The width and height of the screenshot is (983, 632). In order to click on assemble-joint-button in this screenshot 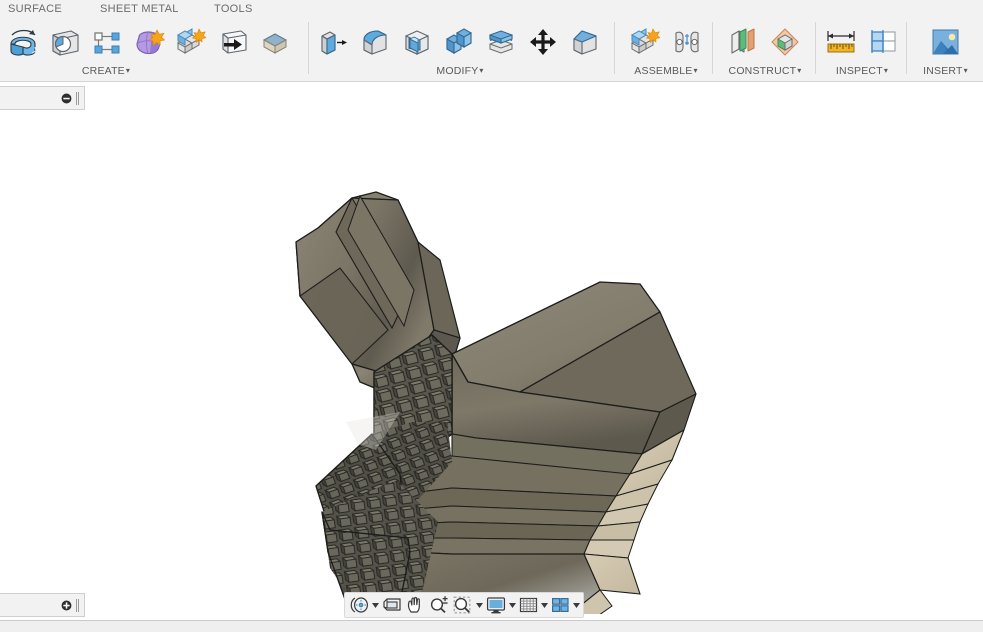, I will do `click(687, 42)`.